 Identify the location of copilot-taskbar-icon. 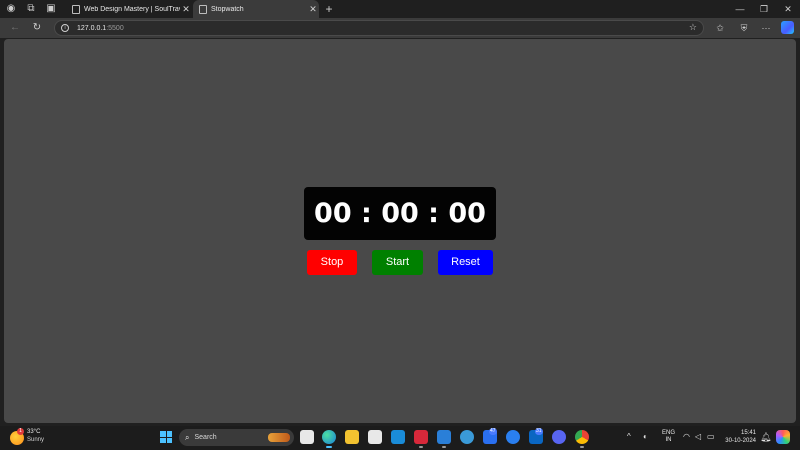
(783, 437).